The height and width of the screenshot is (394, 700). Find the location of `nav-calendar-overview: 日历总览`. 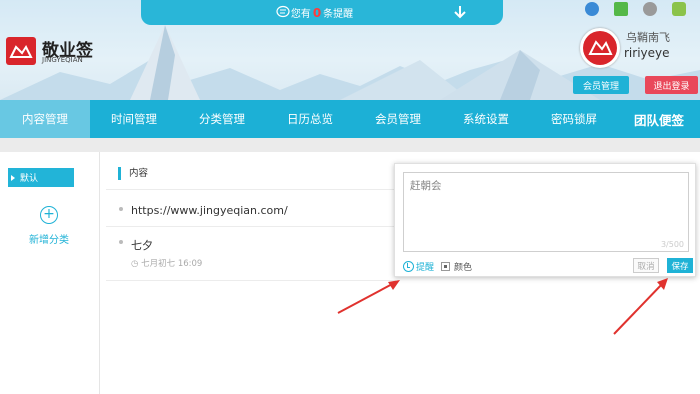

nav-calendar-overview: 日历总览 is located at coordinates (310, 119).